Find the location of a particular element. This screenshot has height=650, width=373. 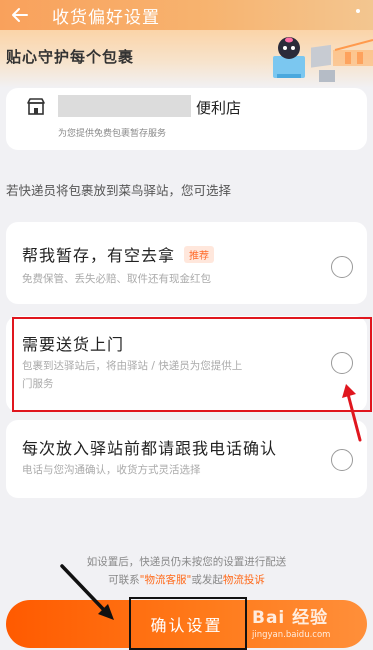

footer-middle: 或发起 is located at coordinates (207, 580).